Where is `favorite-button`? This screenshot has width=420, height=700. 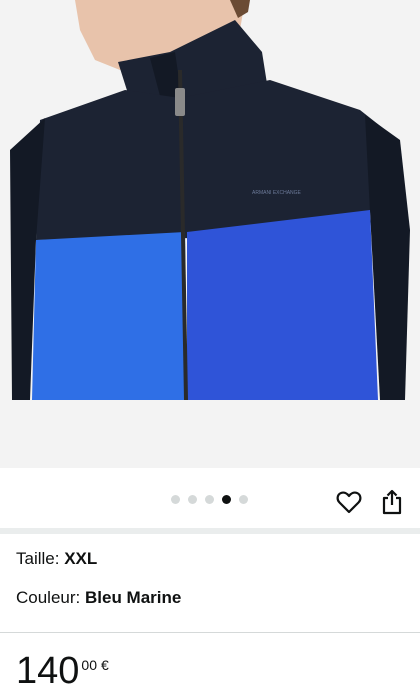 favorite-button is located at coordinates (349, 502).